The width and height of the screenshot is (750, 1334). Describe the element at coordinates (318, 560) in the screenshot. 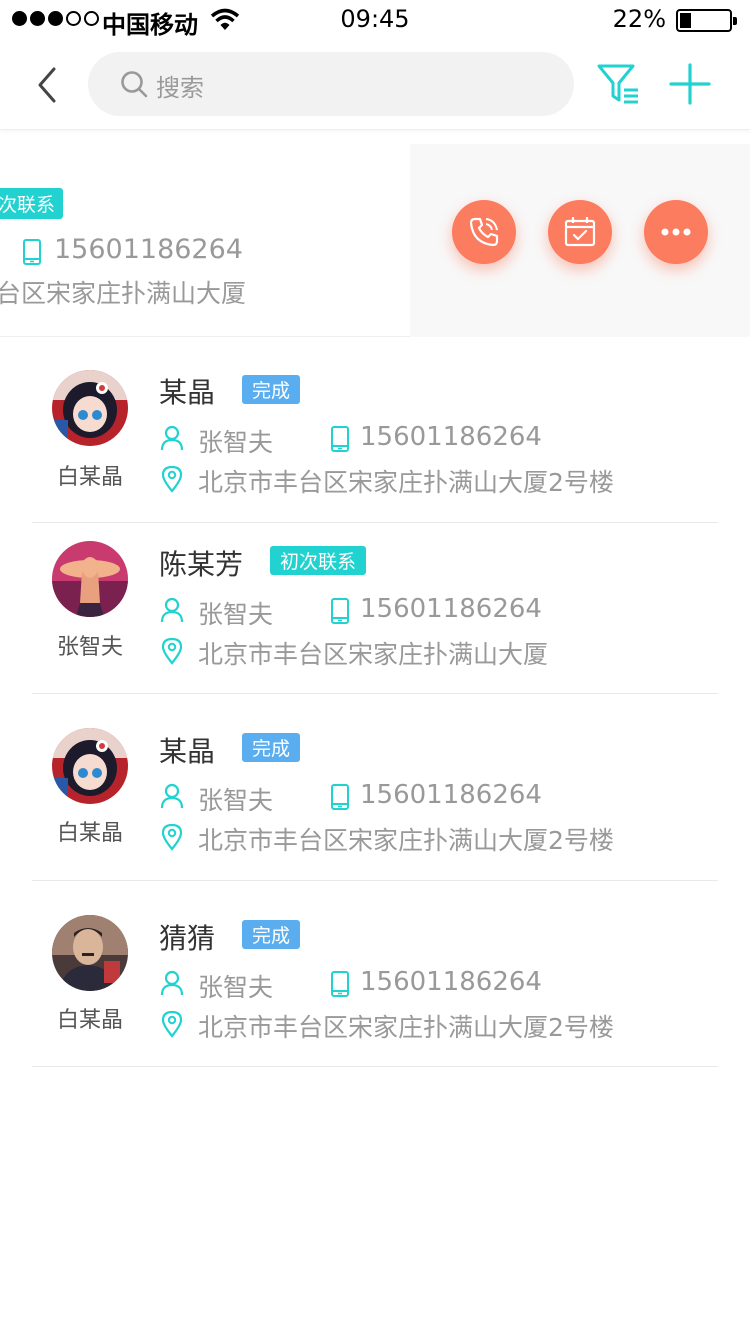

I see `status-badge: 初次联系` at that location.